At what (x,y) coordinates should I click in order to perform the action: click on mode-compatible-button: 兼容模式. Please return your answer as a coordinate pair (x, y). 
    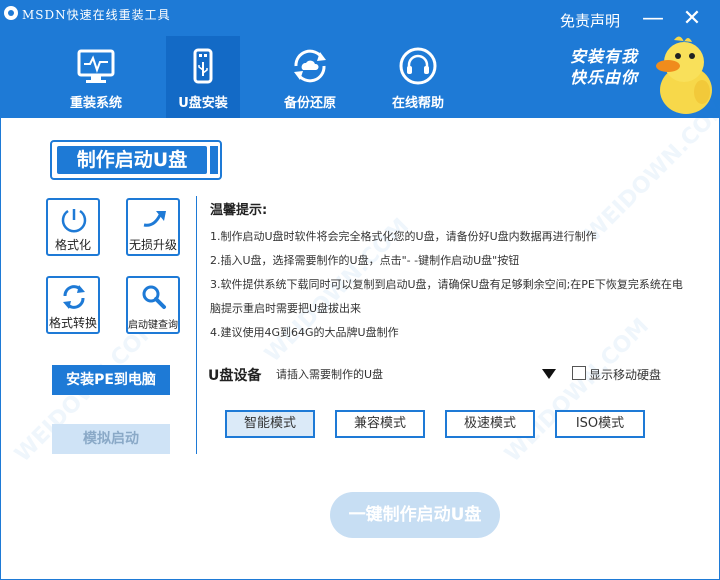
    Looking at the image, I should click on (380, 424).